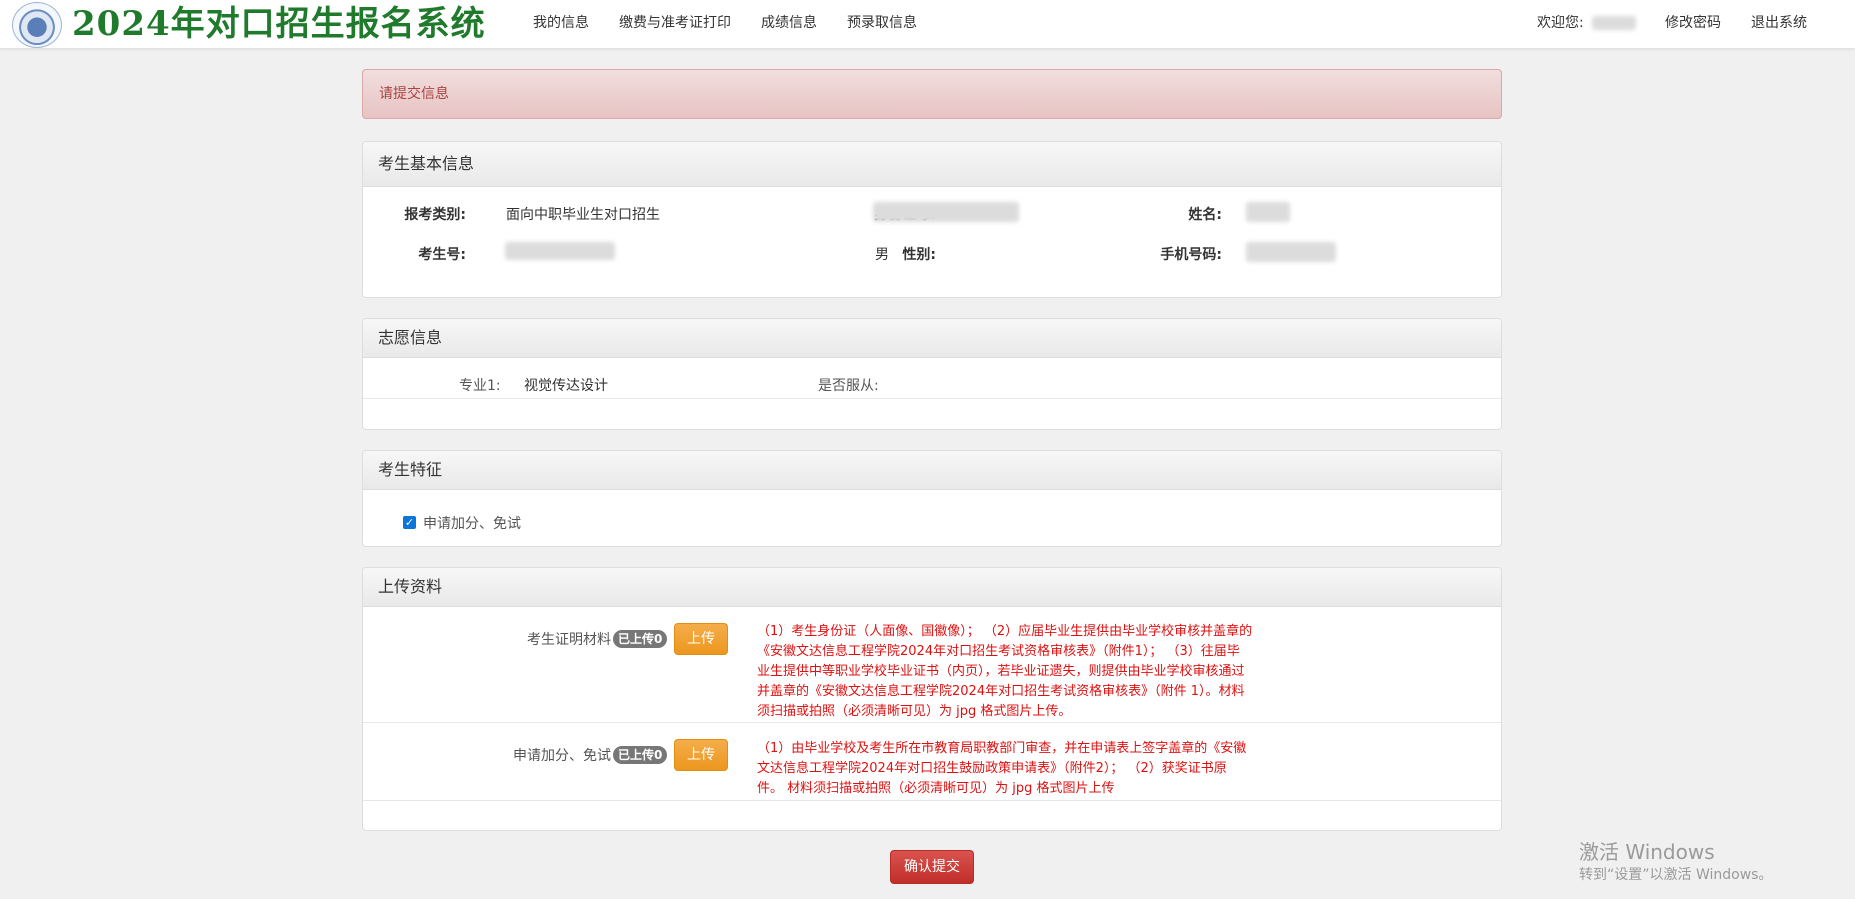  I want to click on panel-features: 考生特征 ✓ 申请加分、免试, so click(932, 498).